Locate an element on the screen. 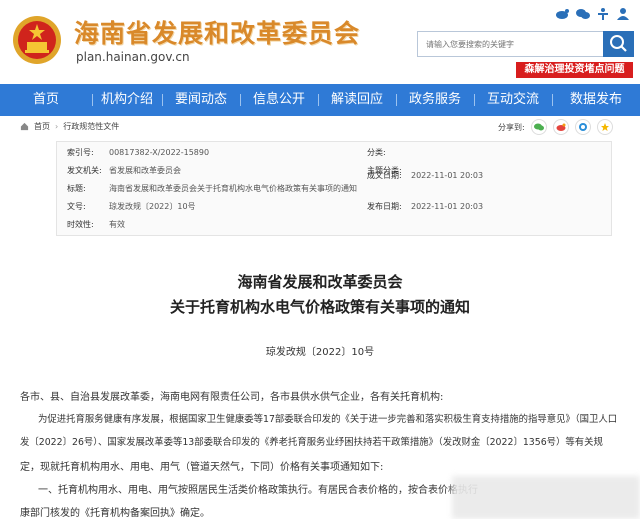 This screenshot has height=519, width=640. meta-title-value: 海南省发展和改革委员会关于托育机构水电气价格政策有关事项的通知 is located at coordinates (233, 188).